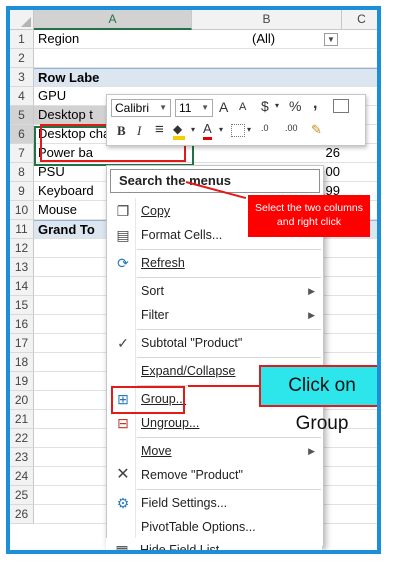 Image resolution: width=393 pixels, height=566 pixels. Describe the element at coordinates (22, 267) in the screenshot. I see `row-header: 13` at that location.